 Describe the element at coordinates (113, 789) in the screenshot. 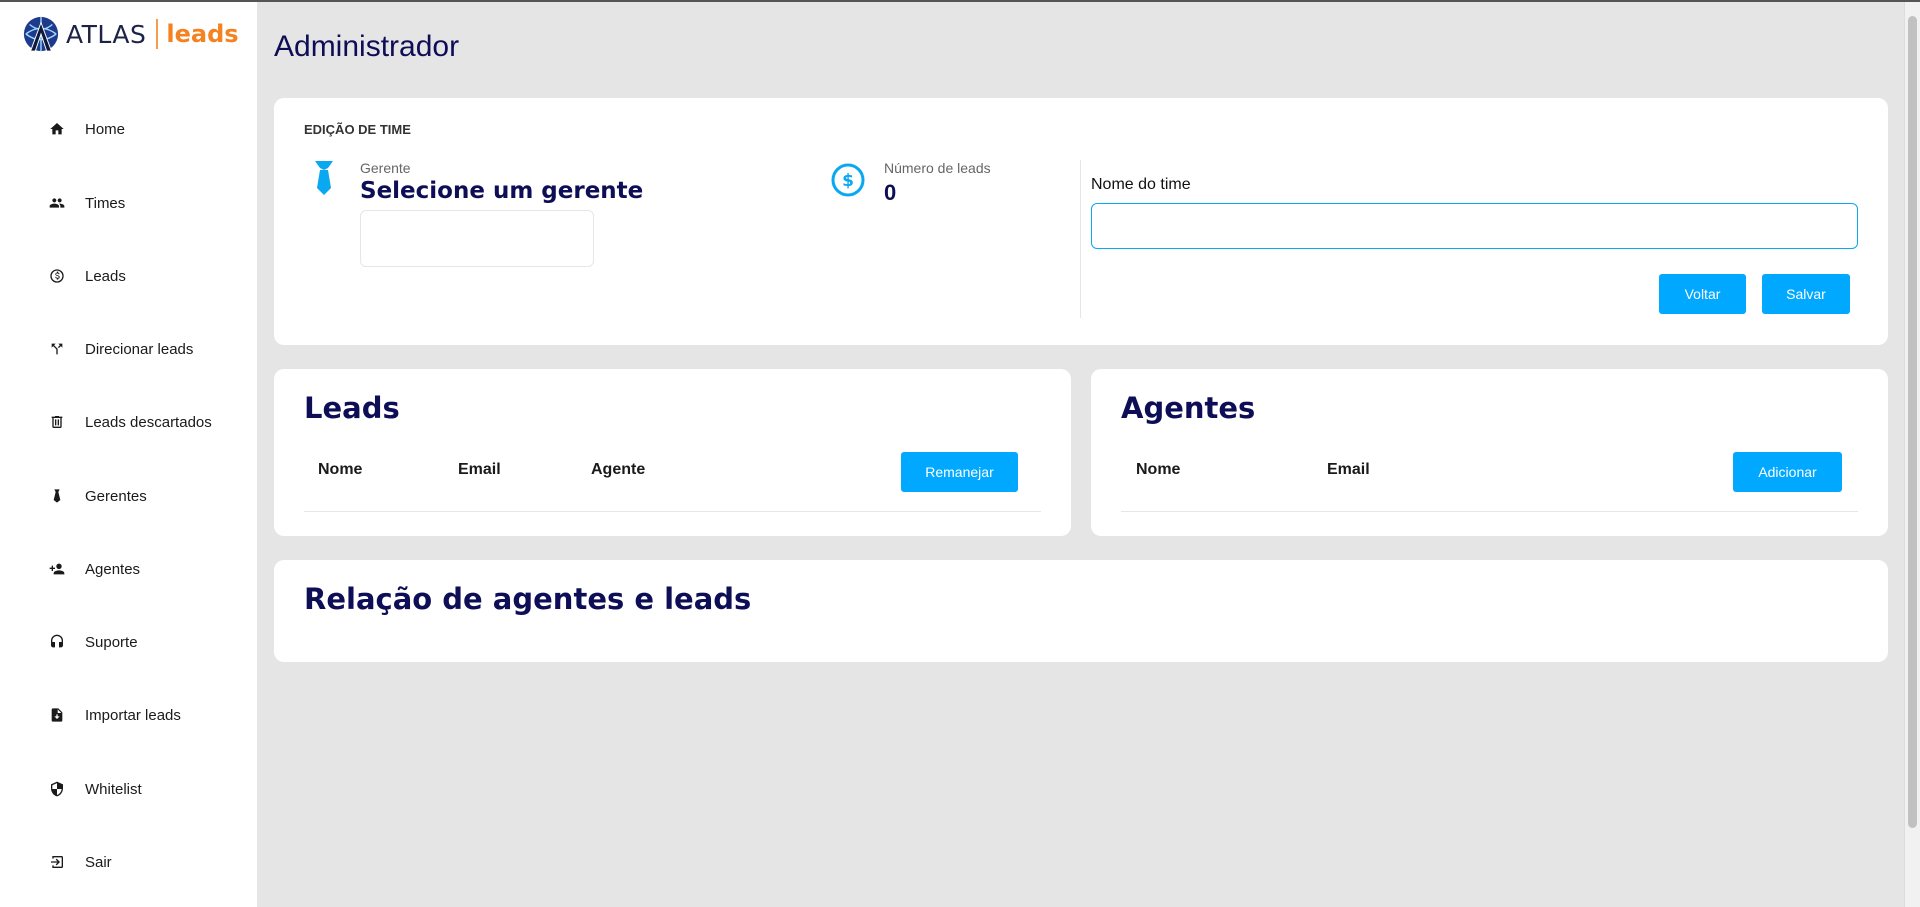

I see `sidebar-item-label: Whitelist` at that location.